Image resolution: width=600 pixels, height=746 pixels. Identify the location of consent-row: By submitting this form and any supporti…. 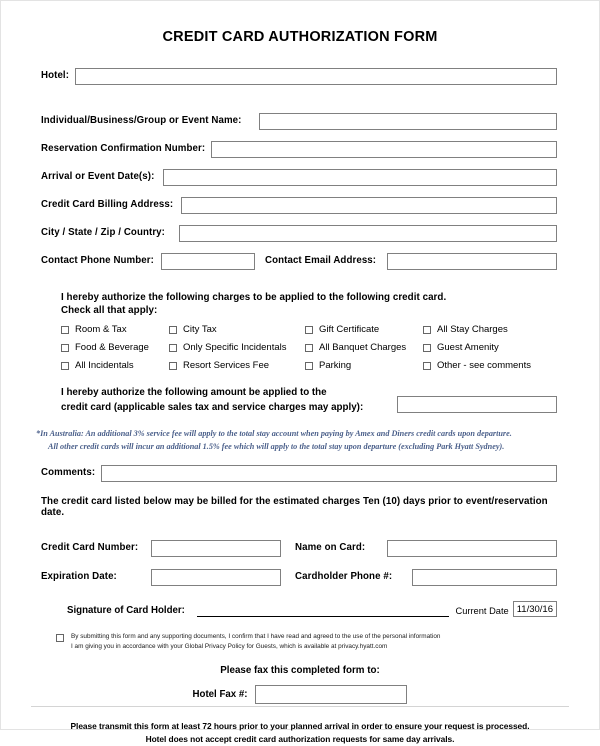
(300, 641).